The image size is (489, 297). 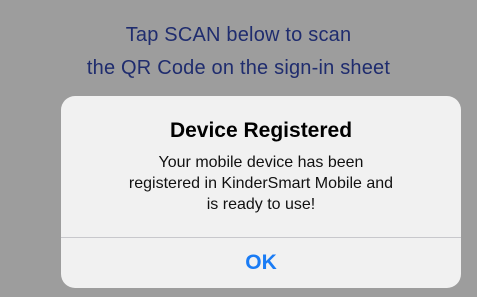 What do you see at coordinates (238, 68) in the screenshot?
I see `scan-instruction-line-2: the QR Code on the sign-in sheet` at bounding box center [238, 68].